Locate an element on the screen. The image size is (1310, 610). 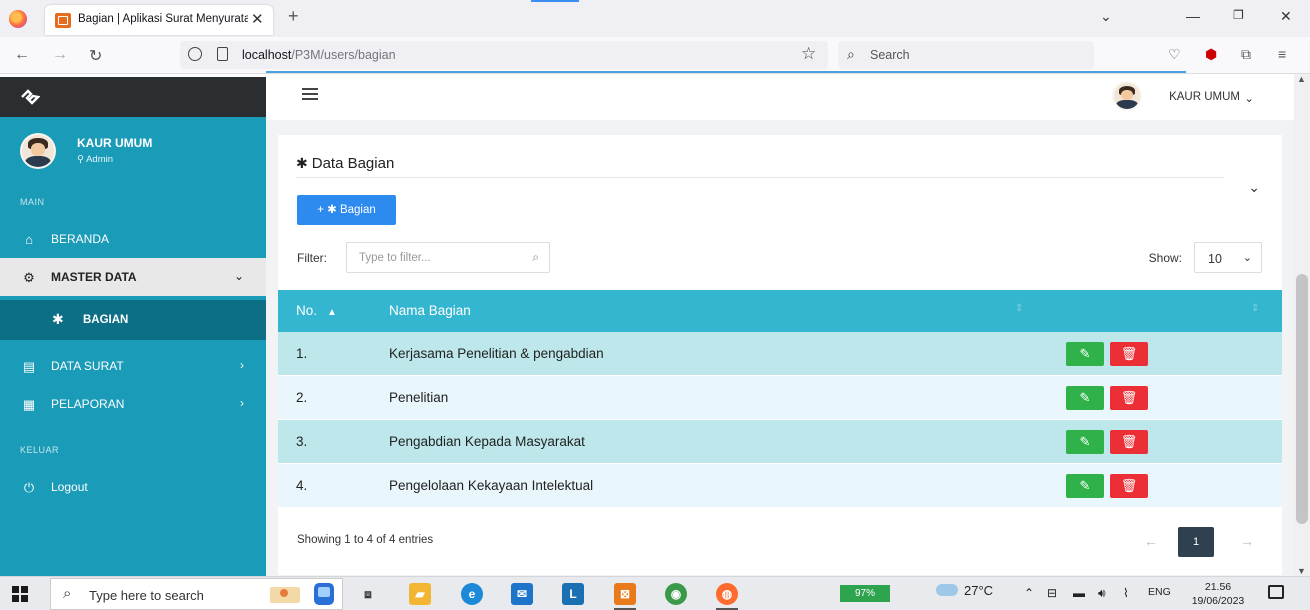
hamburger-menu-icon is located at coordinates (310, 94).